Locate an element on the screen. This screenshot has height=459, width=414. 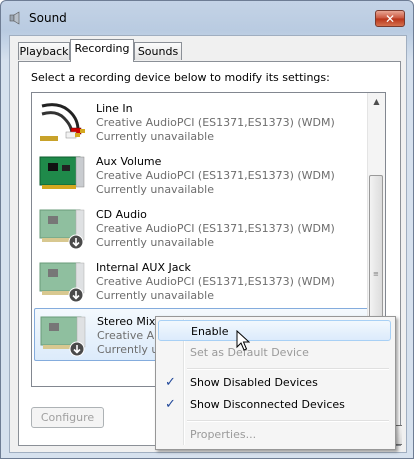
scroll-grip-icon: ≡ is located at coordinates (376, 274).